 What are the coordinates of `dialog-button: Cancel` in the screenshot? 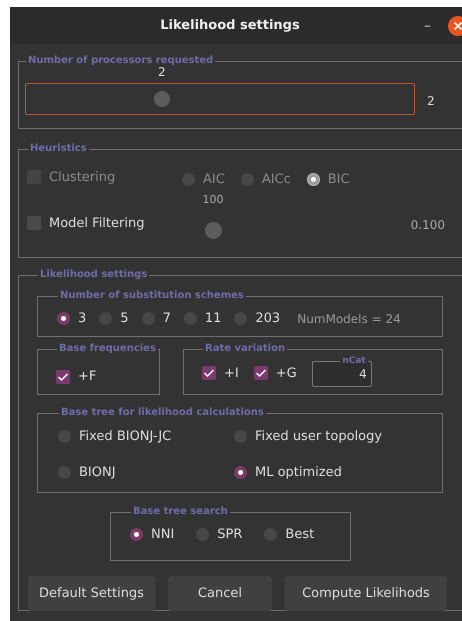 It's located at (220, 593).